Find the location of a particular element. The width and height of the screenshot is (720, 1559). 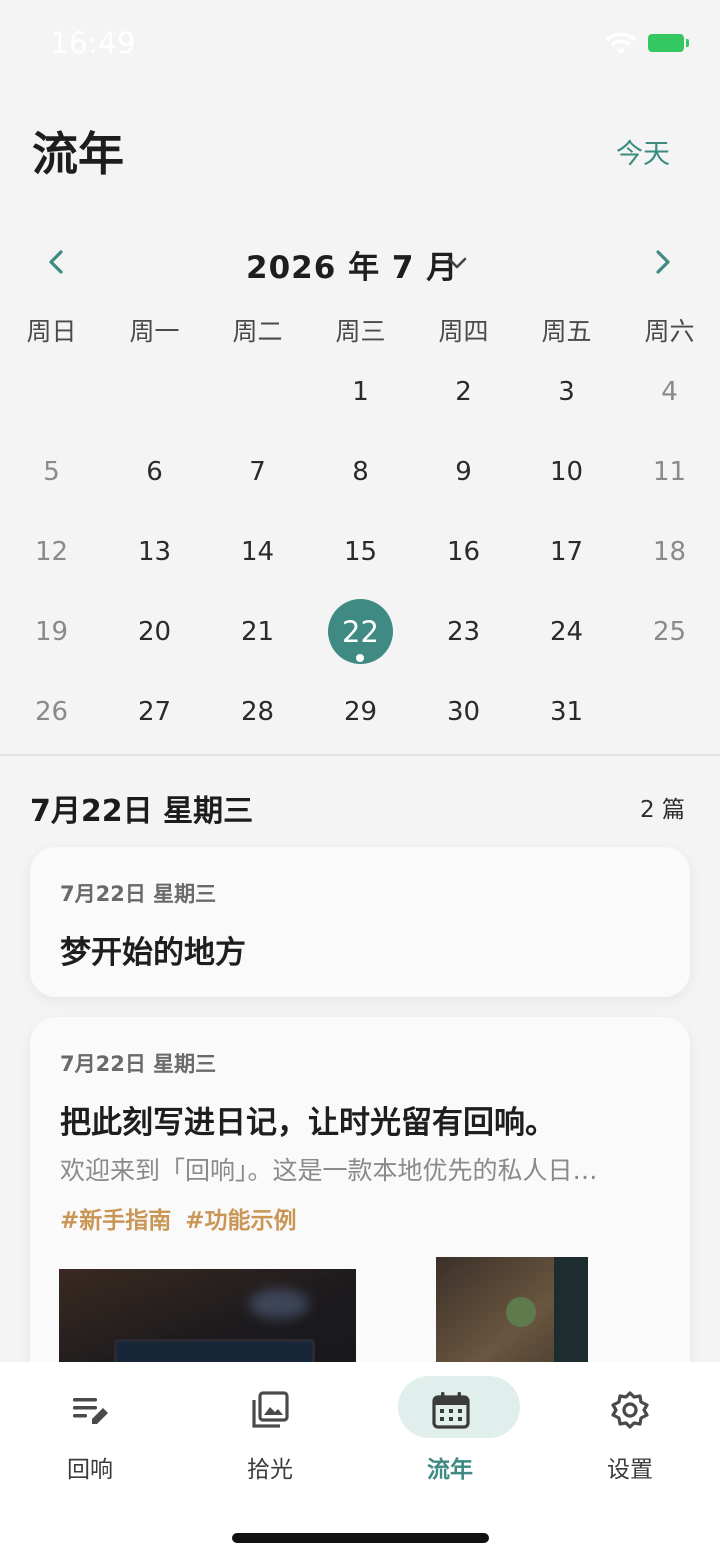

day-number: 3 is located at coordinates (566, 392).